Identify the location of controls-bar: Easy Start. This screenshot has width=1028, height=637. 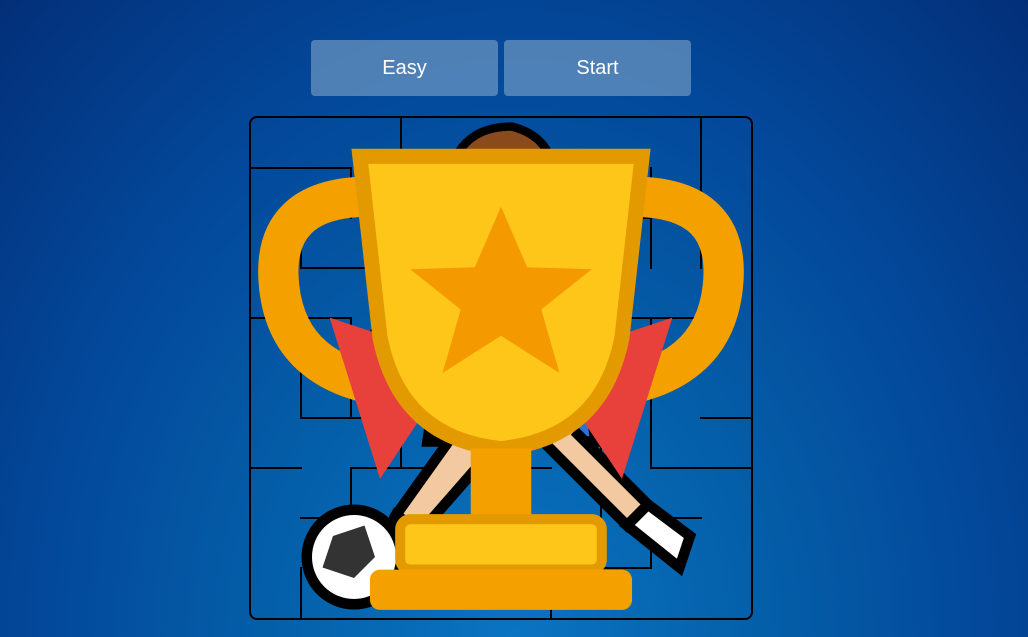
(501, 68).